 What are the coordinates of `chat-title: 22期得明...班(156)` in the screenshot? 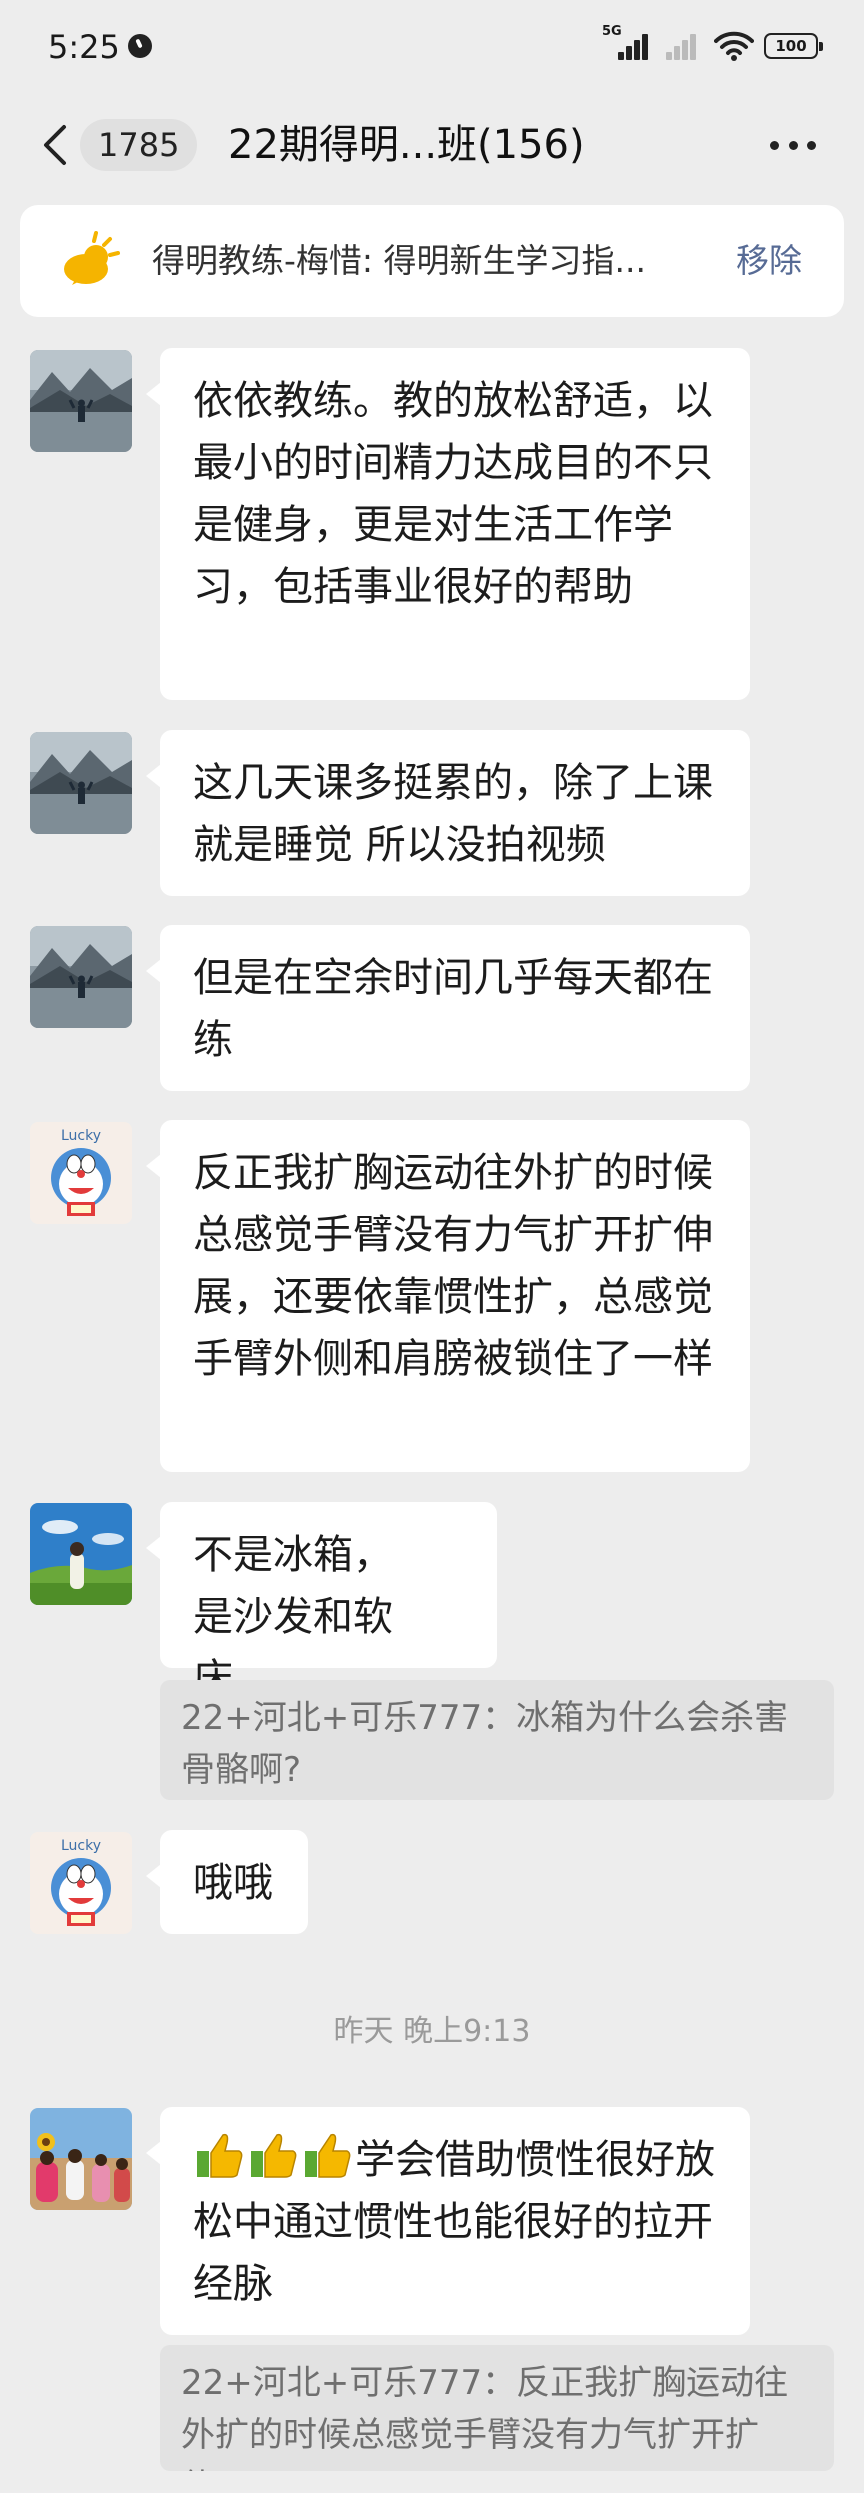 It's located at (406, 145).